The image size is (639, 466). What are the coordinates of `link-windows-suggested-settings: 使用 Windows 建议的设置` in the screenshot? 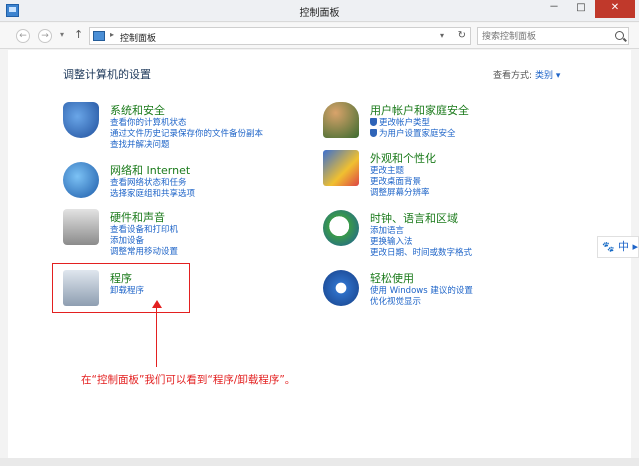 It's located at (421, 291).